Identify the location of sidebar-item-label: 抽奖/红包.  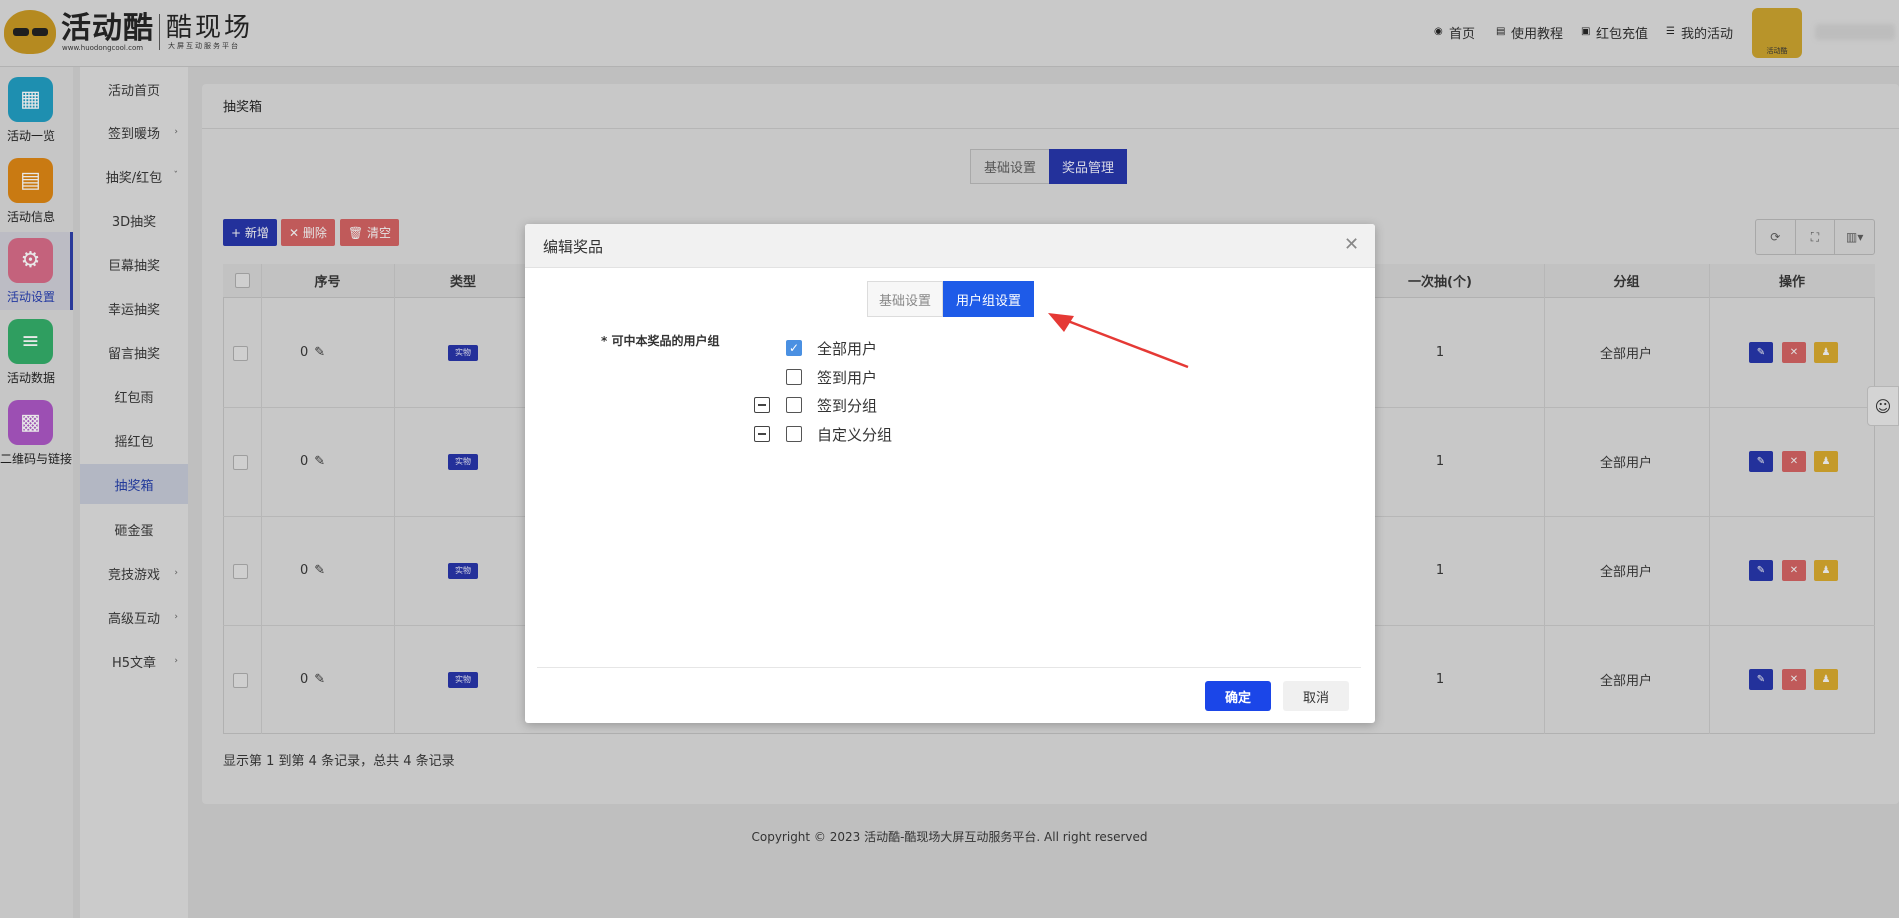
(134, 178).